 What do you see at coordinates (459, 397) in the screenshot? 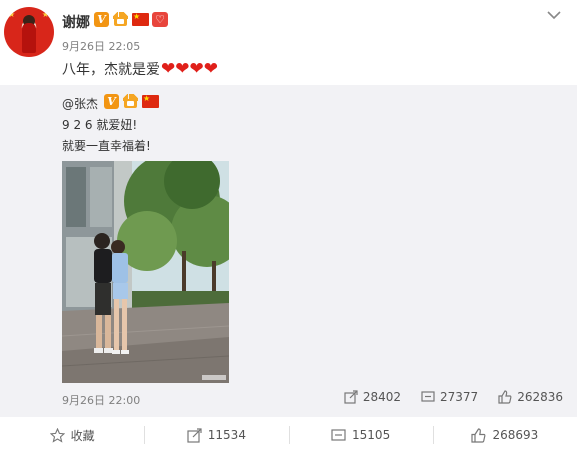
I see `comment-count: 27377` at bounding box center [459, 397].